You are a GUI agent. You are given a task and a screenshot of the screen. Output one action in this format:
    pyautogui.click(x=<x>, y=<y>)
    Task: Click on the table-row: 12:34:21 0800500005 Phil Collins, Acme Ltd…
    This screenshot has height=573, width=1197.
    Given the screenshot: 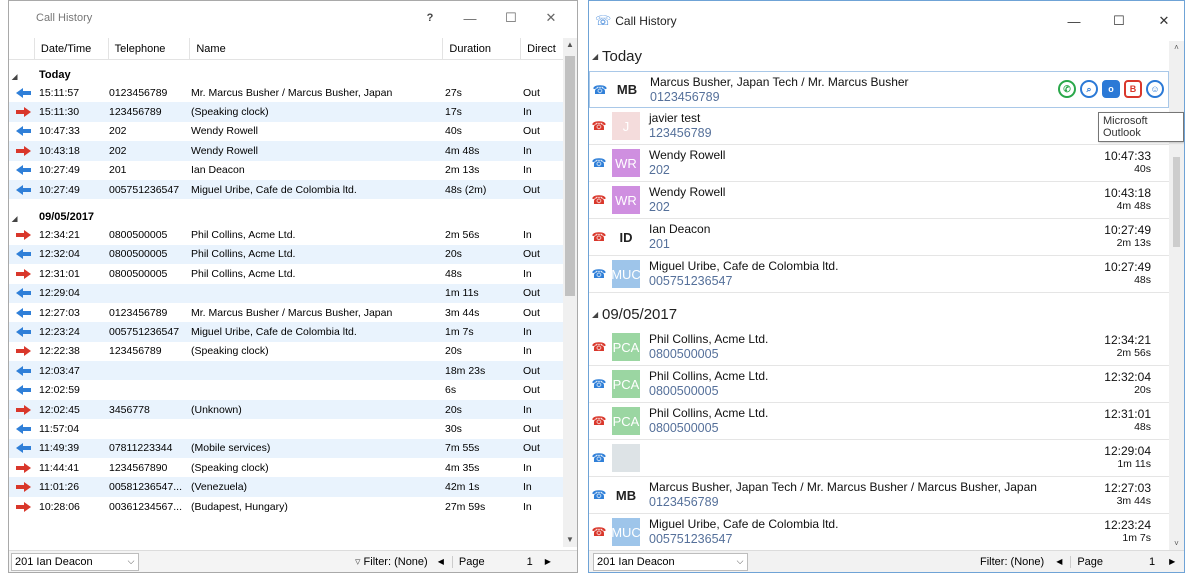 What is the action you would take?
    pyautogui.click(x=286, y=234)
    